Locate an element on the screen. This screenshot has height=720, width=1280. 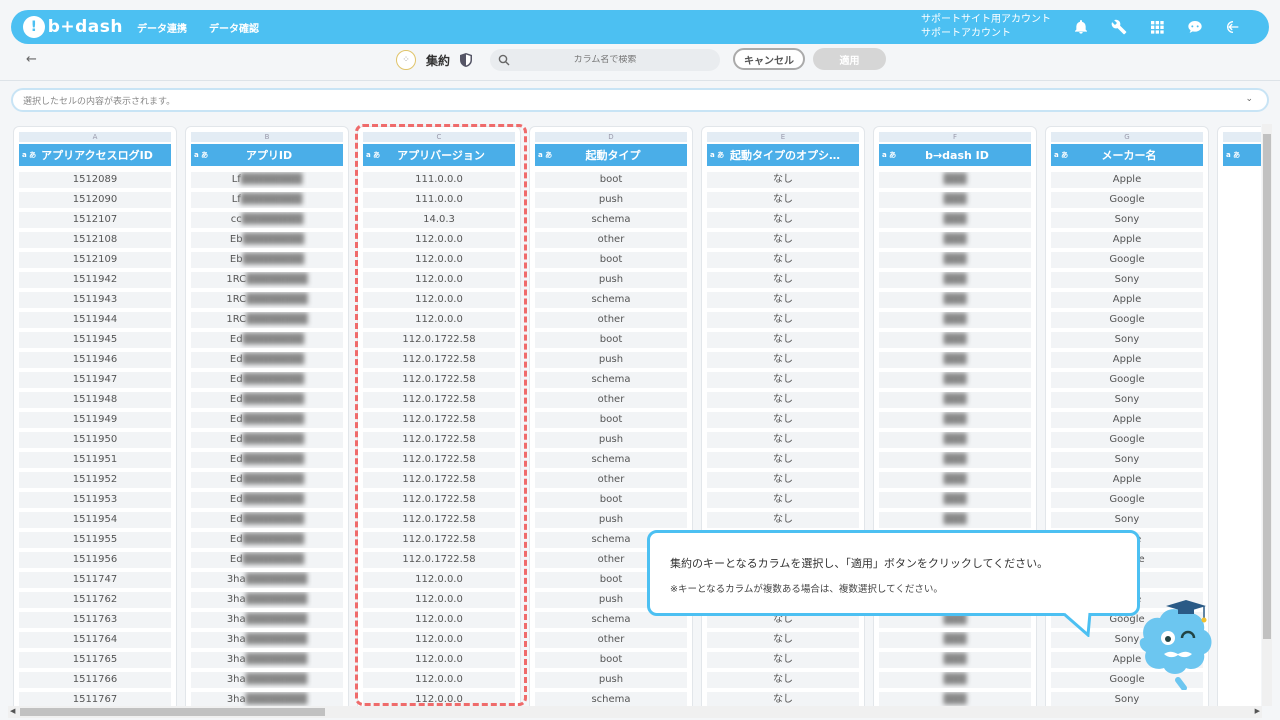
table-cell: 1511951 is located at coordinates (95, 460).